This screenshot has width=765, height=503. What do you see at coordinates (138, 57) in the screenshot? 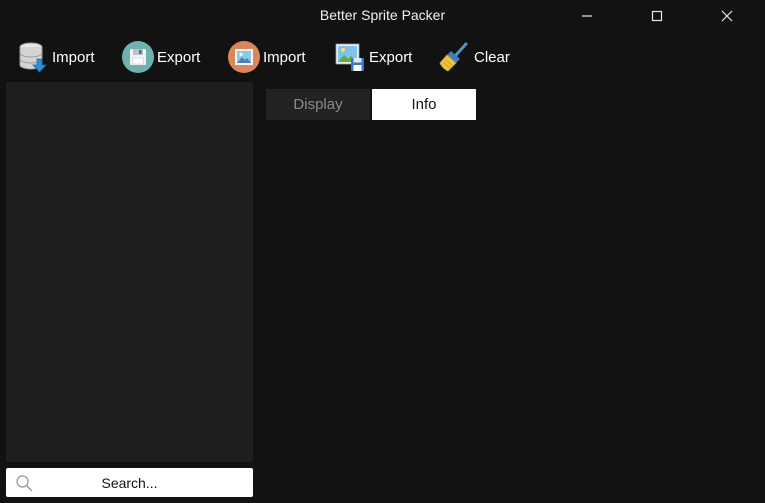
I see `floppy-disk-icon` at bounding box center [138, 57].